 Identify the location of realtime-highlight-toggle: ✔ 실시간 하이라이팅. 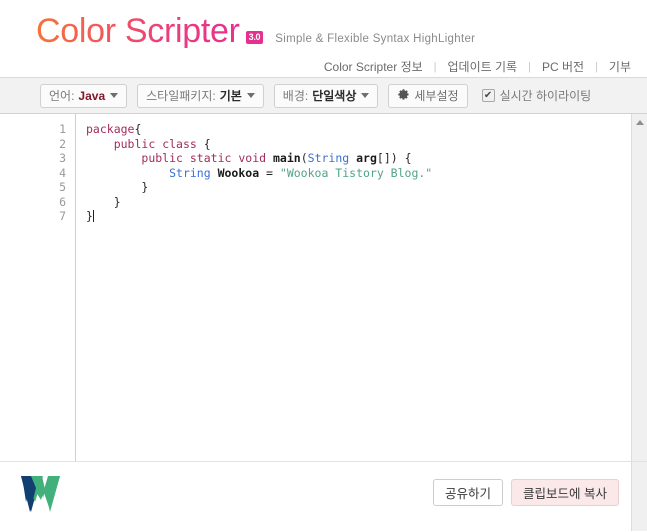
(536, 95).